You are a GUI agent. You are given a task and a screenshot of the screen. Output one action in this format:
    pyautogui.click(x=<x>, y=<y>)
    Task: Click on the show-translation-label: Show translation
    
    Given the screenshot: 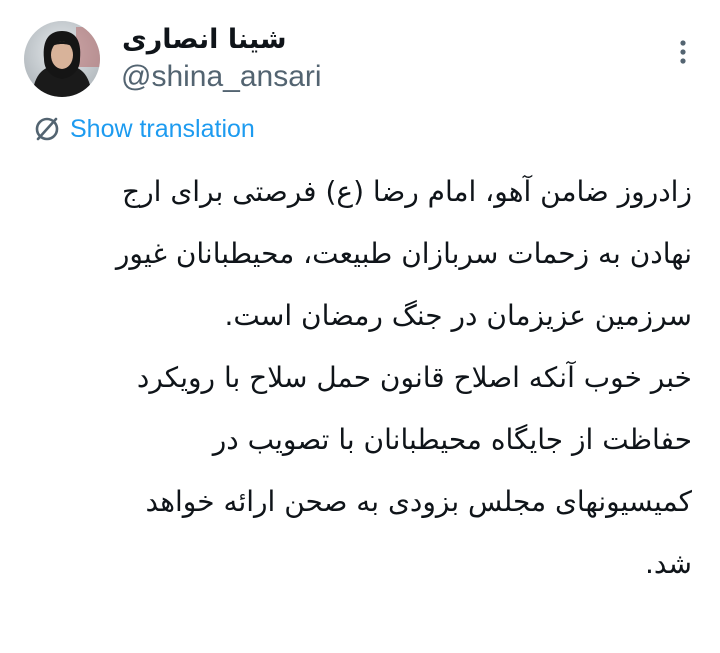 What is the action you would take?
    pyautogui.click(x=162, y=128)
    